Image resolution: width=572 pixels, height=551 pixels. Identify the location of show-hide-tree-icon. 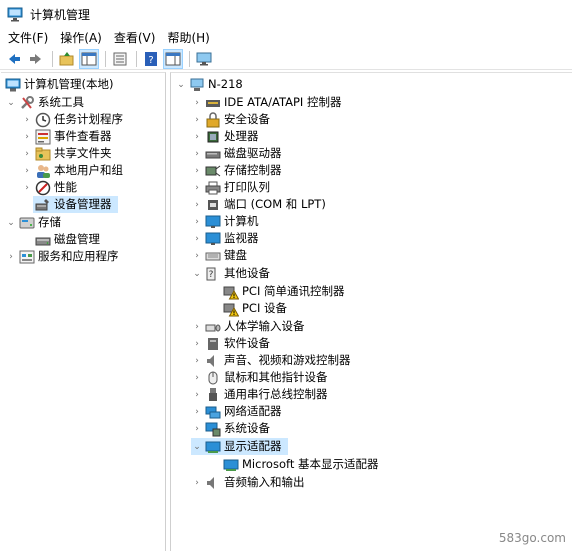
(89, 58).